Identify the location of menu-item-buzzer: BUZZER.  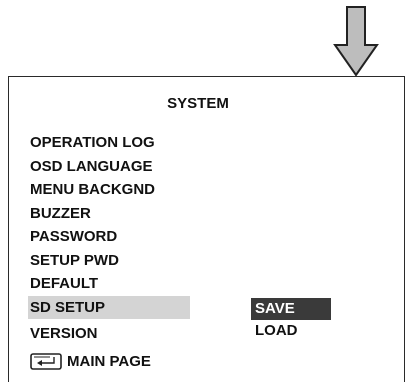
(110, 214).